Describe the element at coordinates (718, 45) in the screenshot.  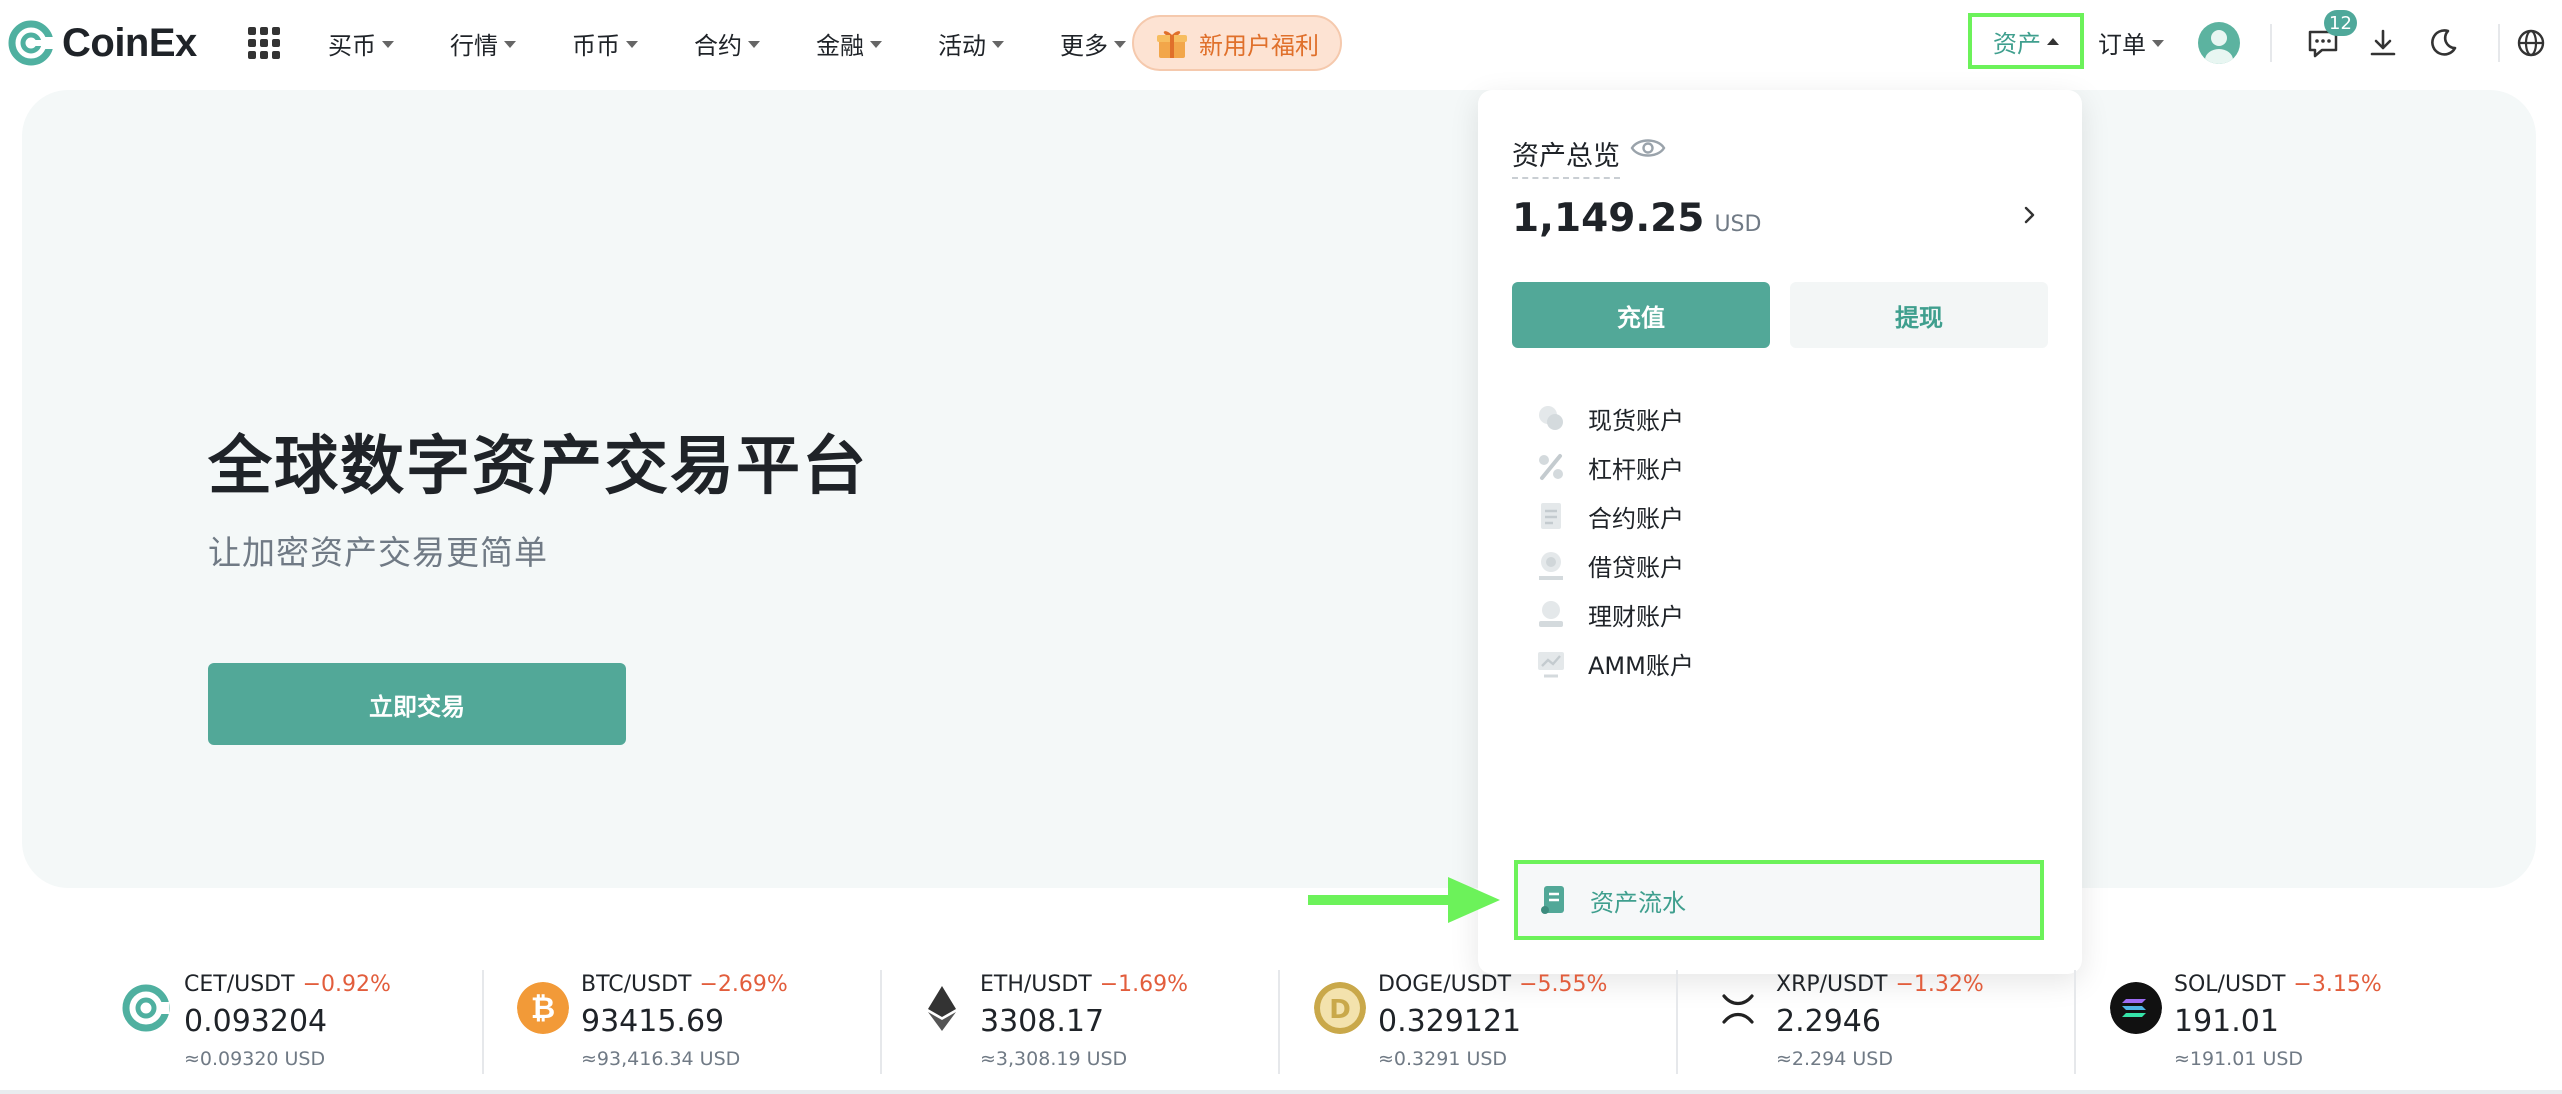
I see `nav-label: 合约` at that location.